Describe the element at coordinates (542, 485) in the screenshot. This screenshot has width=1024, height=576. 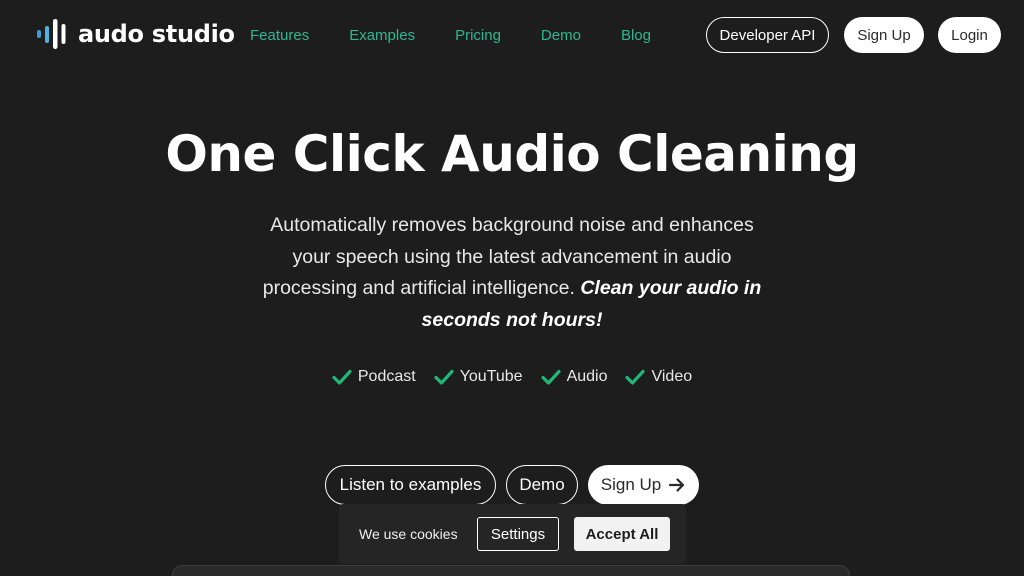
I see `demo-button: Demo` at that location.